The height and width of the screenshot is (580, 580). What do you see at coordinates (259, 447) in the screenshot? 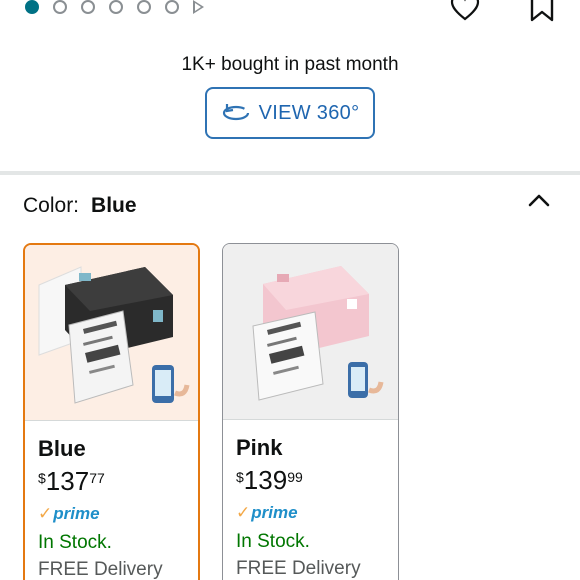
I see `variant-name: Pink` at bounding box center [259, 447].